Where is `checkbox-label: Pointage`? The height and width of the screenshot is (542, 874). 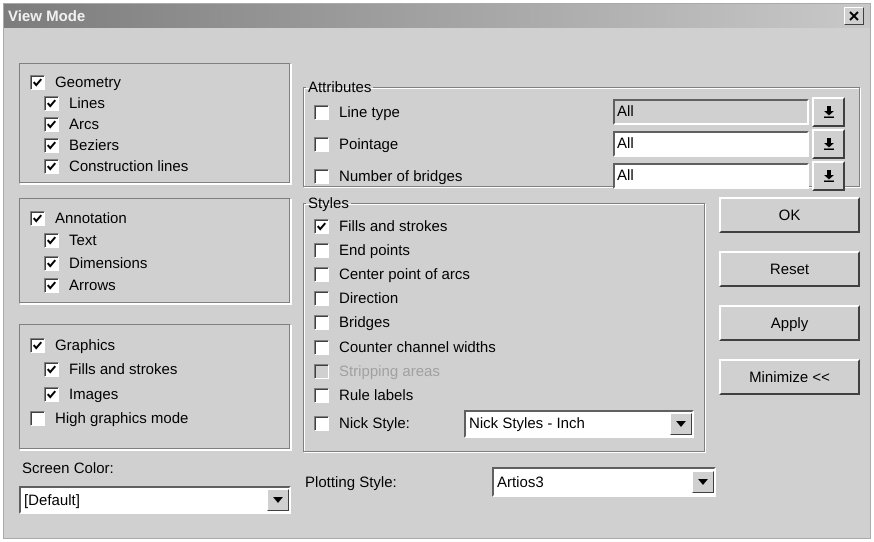
checkbox-label: Pointage is located at coordinates (368, 144).